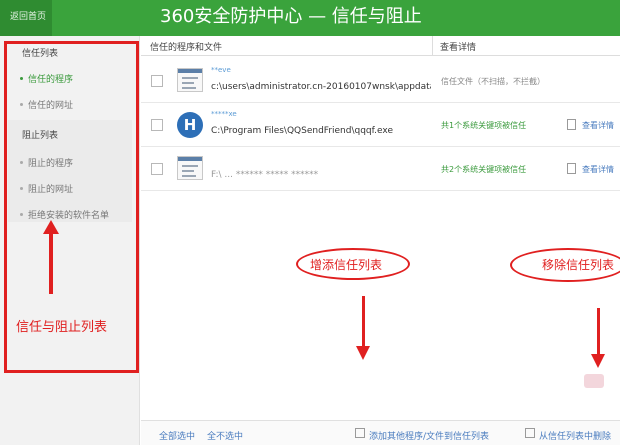 The image size is (620, 445). Describe the element at coordinates (598, 338) in the screenshot. I see `annotation-arrow-down-remove` at that location.